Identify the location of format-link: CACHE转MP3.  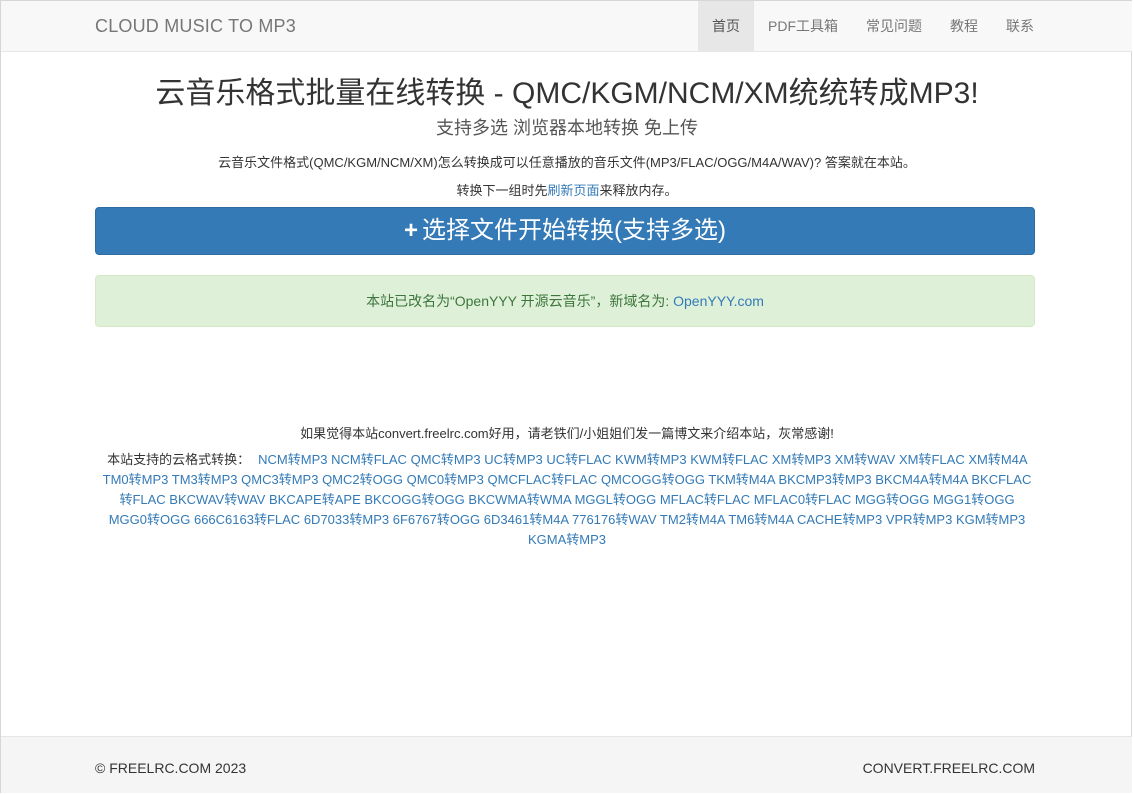
(839, 519).